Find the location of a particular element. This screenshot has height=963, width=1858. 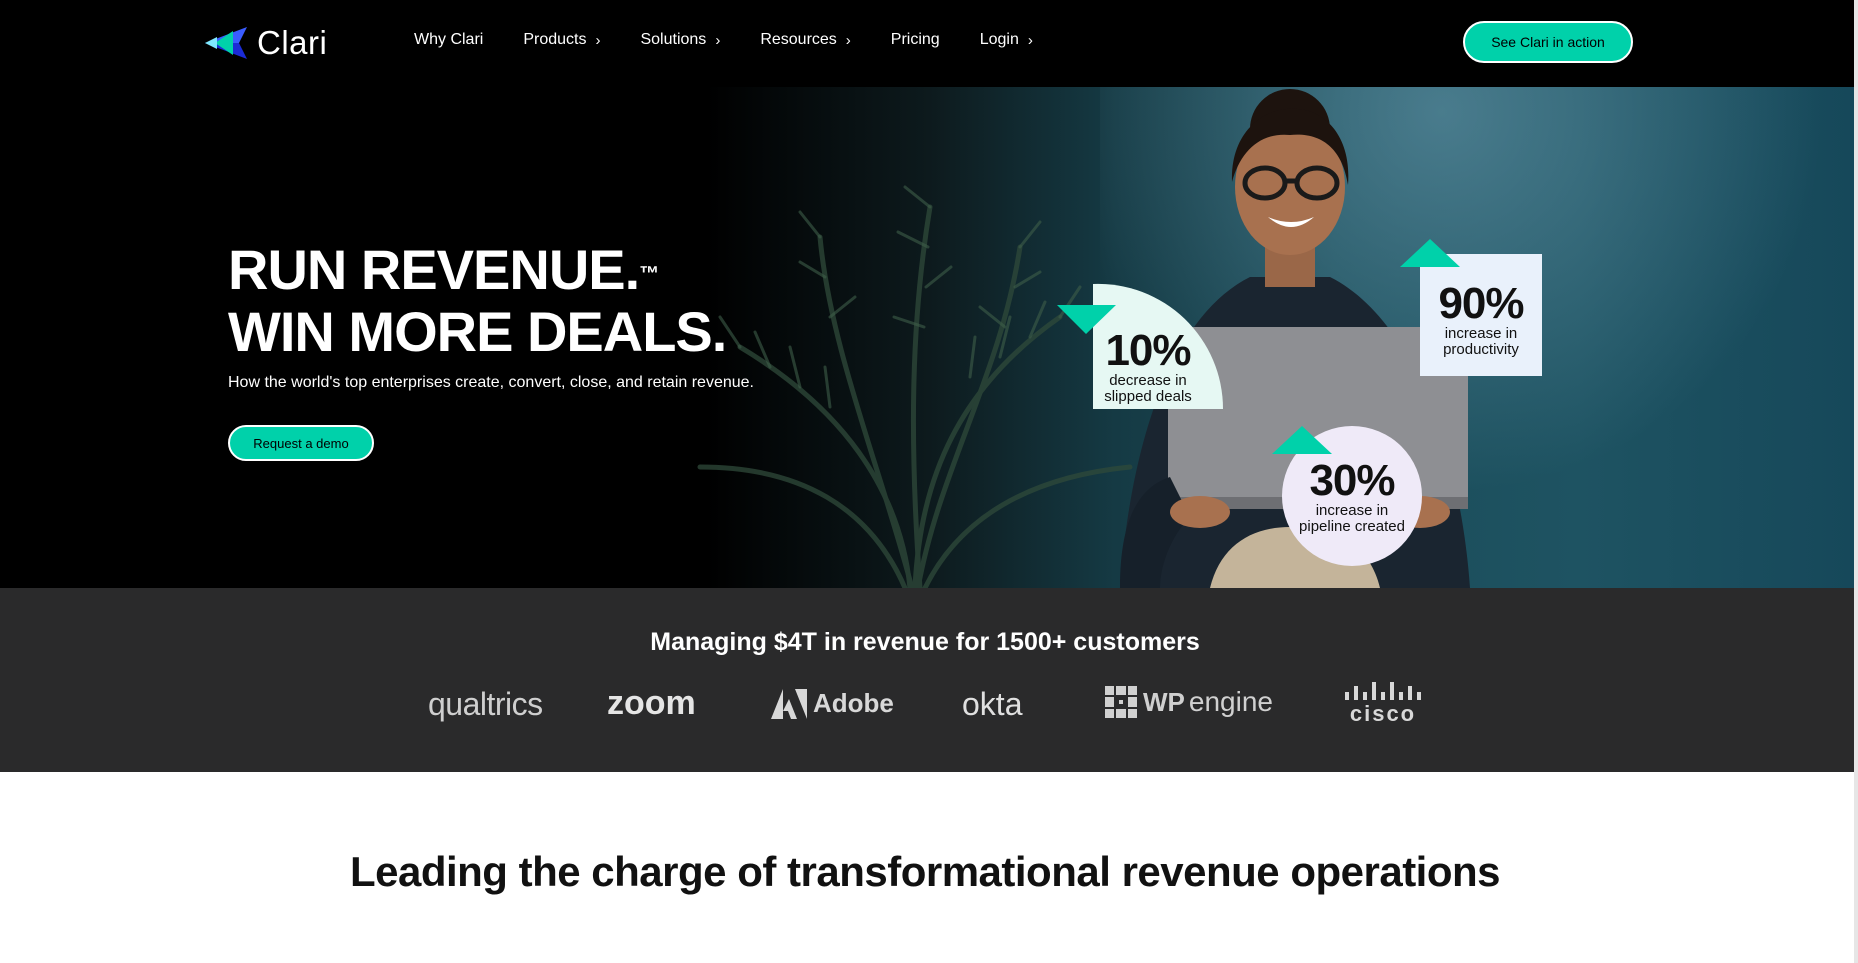

cisco-logo: cisco is located at coordinates (1383, 704).